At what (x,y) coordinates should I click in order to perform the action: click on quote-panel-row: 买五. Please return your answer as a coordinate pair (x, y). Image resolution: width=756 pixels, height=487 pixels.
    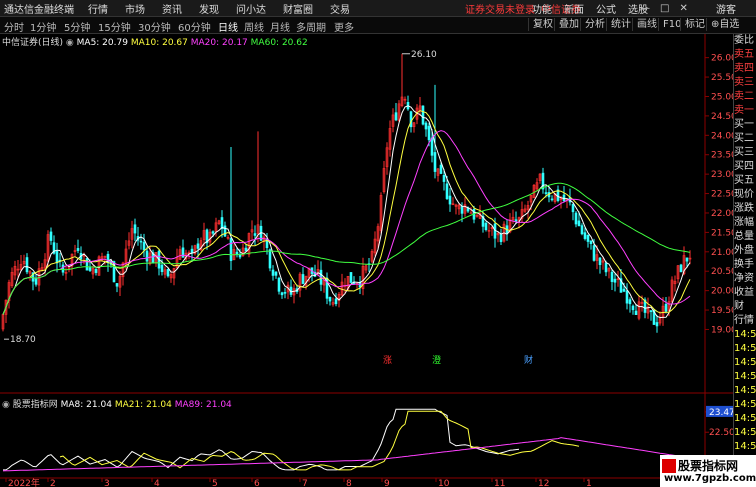
    Looking at the image, I should click on (744, 180).